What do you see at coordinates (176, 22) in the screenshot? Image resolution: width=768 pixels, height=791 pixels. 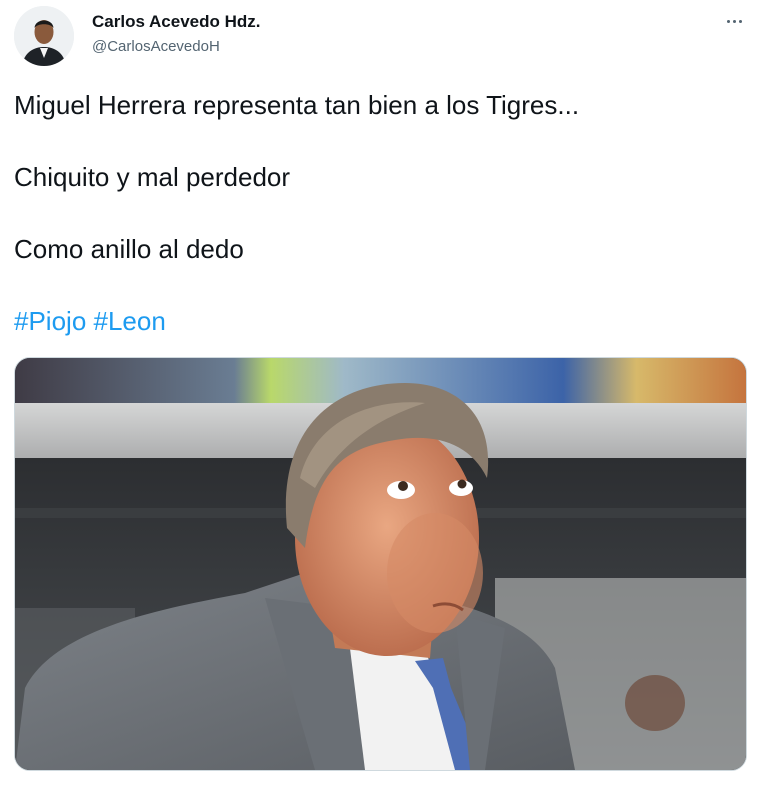 I see `author-name: Carlos Acevedo Hdz.` at bounding box center [176, 22].